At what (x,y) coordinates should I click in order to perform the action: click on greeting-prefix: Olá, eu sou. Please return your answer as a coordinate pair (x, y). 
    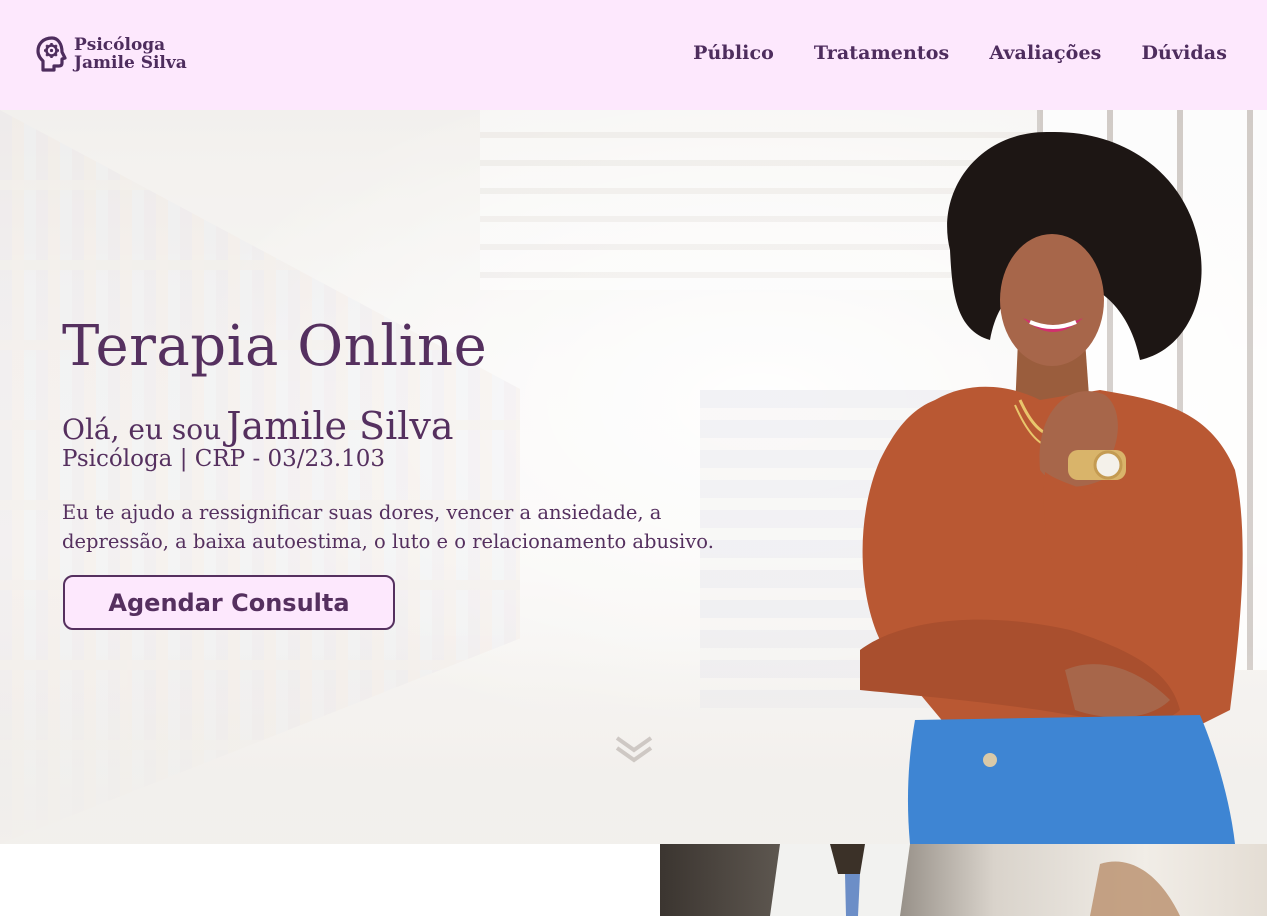
    Looking at the image, I should click on (142, 429).